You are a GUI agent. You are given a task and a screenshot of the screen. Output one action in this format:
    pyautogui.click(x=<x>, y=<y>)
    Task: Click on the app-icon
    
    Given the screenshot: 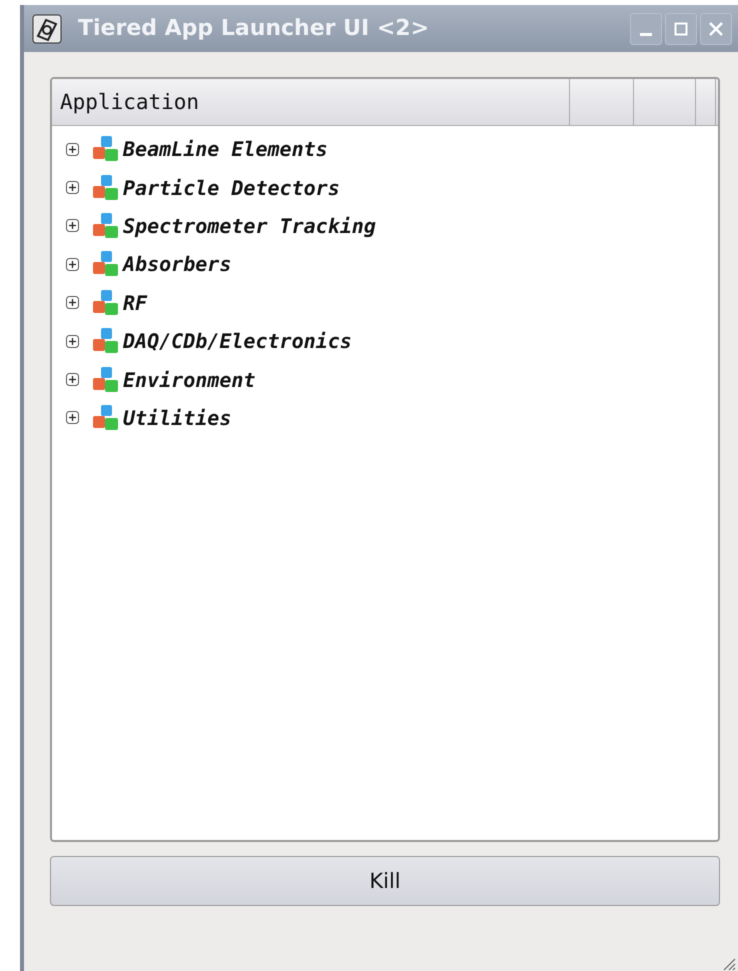 What is the action you would take?
    pyautogui.click(x=47, y=29)
    